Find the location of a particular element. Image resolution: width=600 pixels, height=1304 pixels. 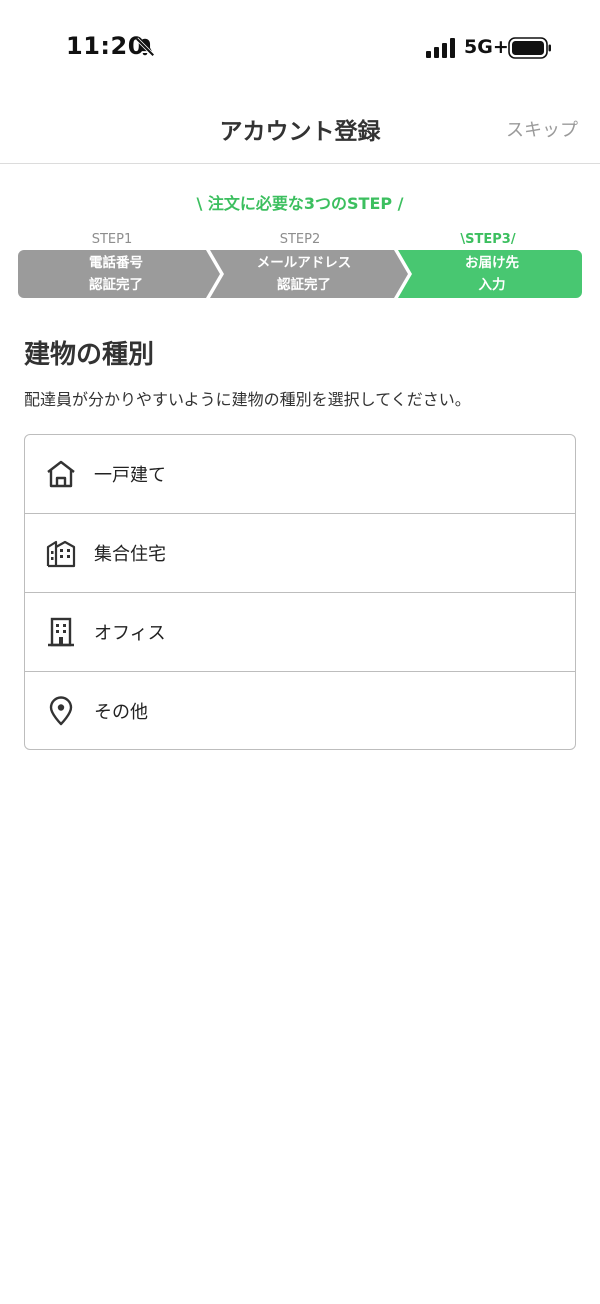

option-other: その他 is located at coordinates (300, 710).